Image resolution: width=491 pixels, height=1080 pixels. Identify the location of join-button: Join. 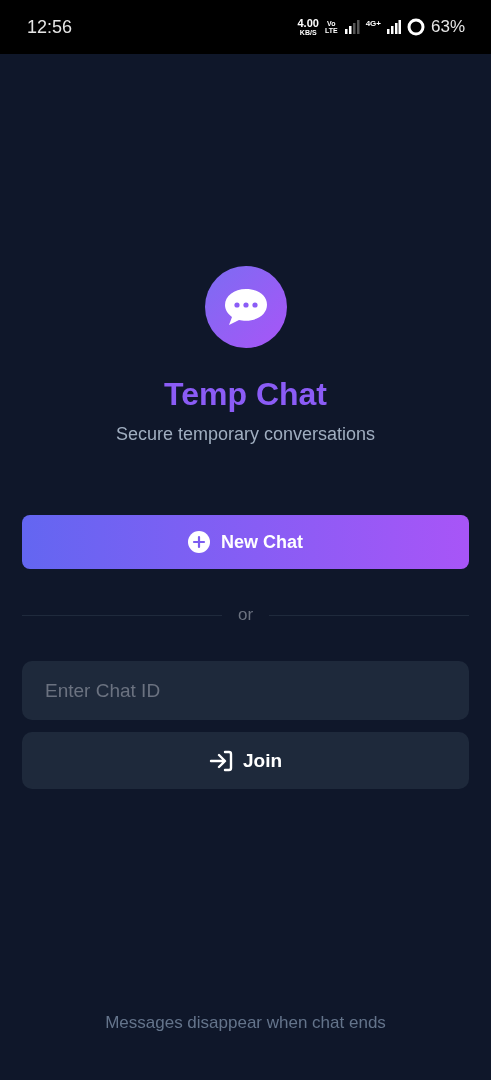
(245, 760).